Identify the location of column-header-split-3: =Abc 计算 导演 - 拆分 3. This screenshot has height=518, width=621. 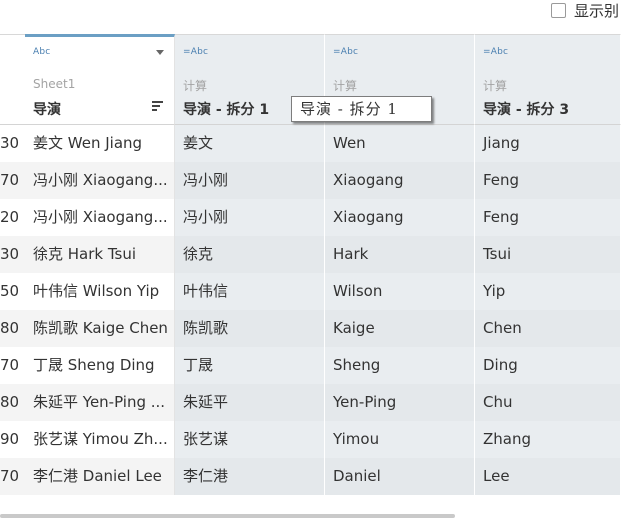
(548, 79).